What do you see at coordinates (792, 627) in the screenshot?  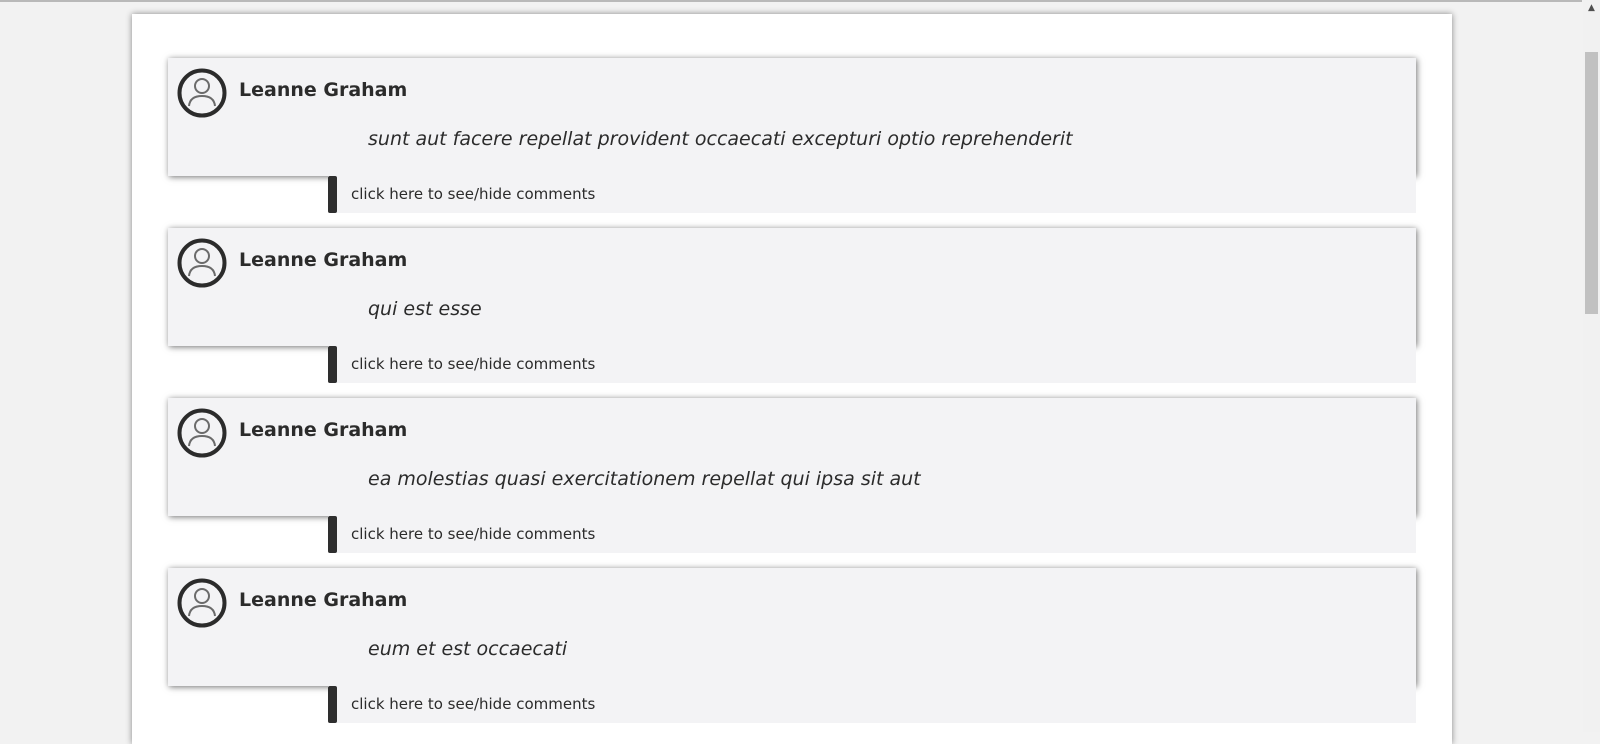 I see `post-card: Leanne Graham eum et est occaecati` at bounding box center [792, 627].